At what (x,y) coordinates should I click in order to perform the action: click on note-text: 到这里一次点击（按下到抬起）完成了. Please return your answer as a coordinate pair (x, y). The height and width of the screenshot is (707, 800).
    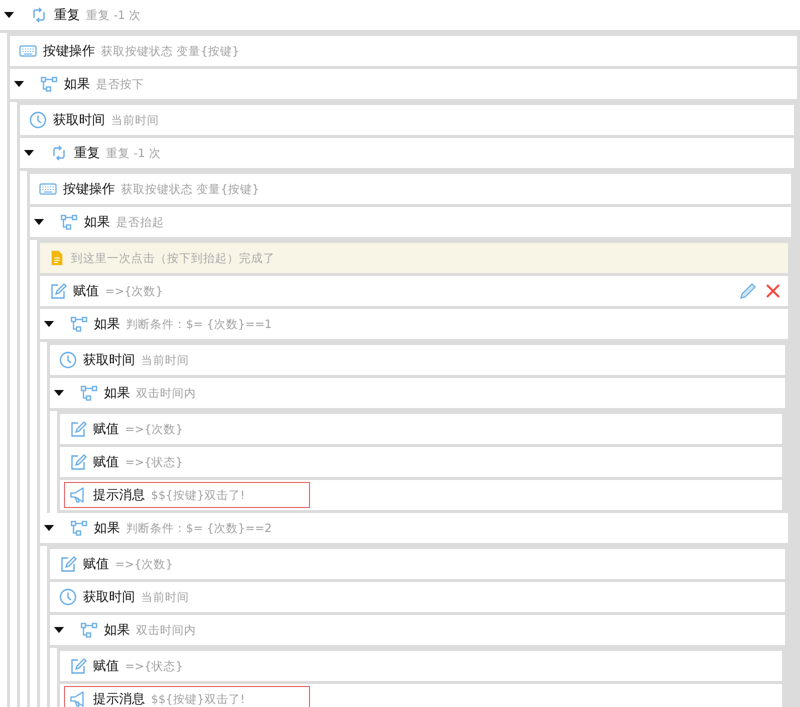
    Looking at the image, I should click on (173, 258).